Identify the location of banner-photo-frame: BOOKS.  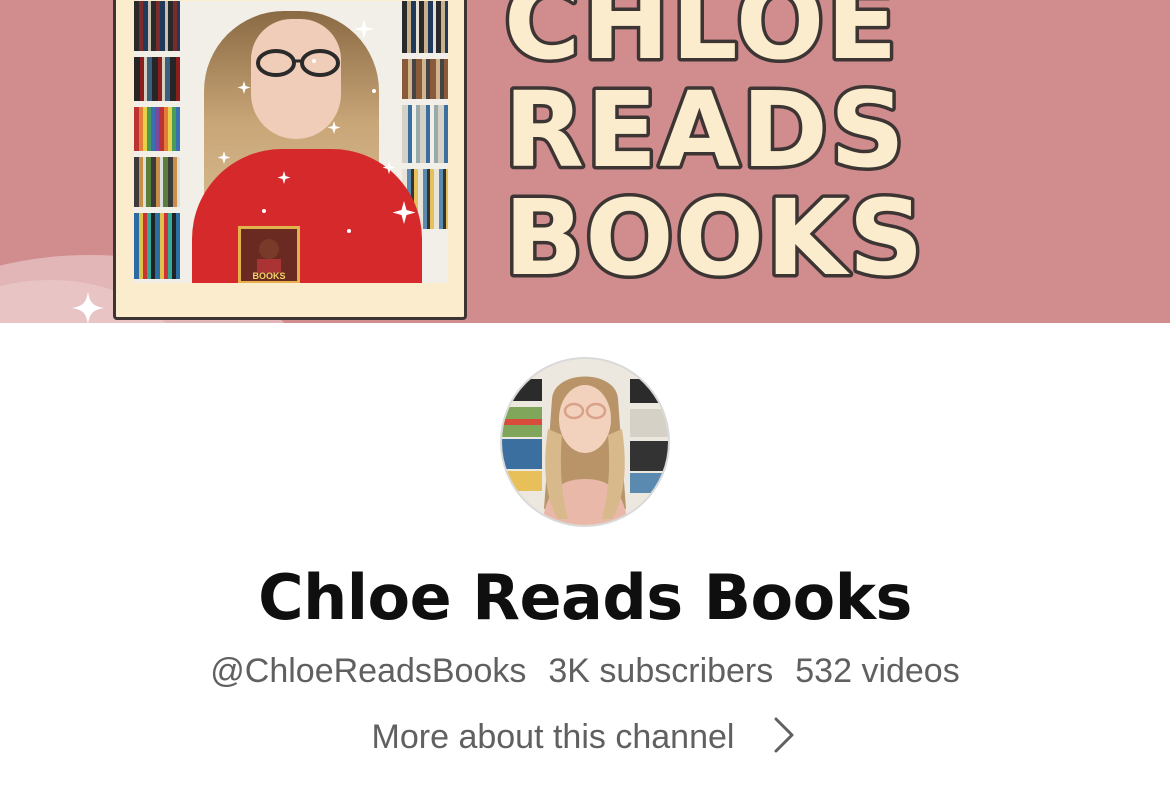
(290, 160).